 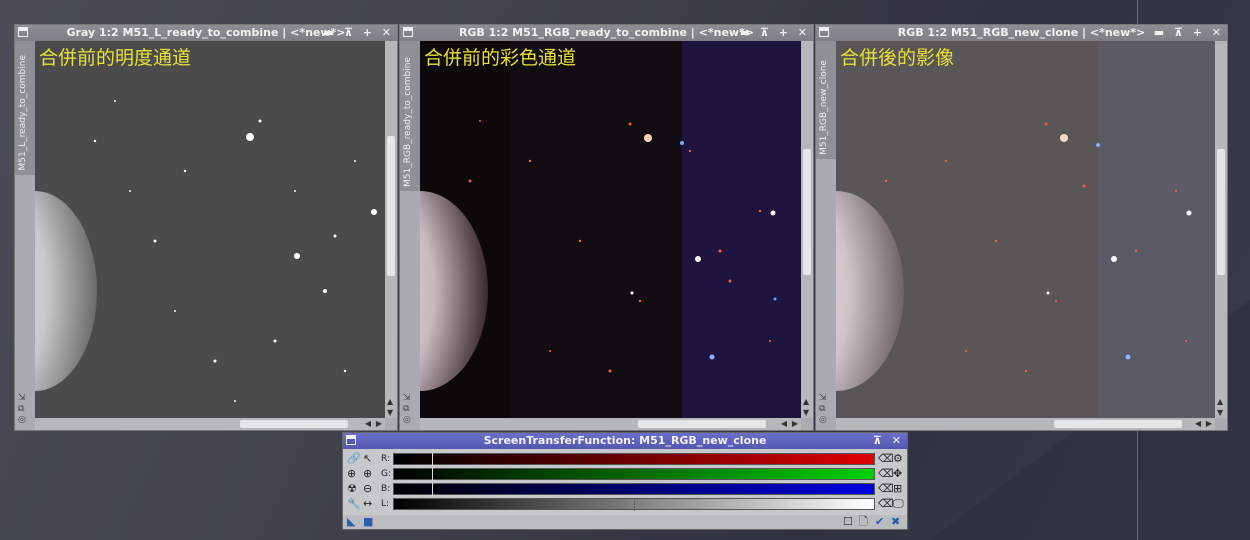 What do you see at coordinates (848, 522) in the screenshot?
I see `browse-icon: ☐` at bounding box center [848, 522].